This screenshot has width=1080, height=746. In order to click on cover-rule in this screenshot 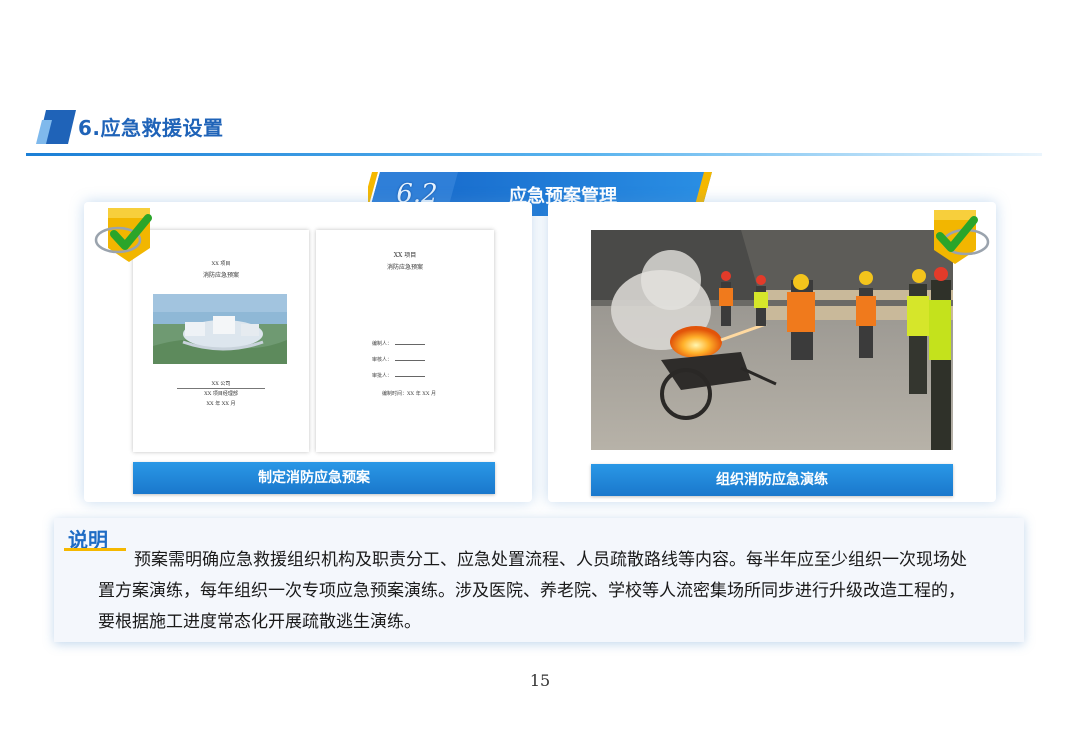, I will do `click(221, 388)`.